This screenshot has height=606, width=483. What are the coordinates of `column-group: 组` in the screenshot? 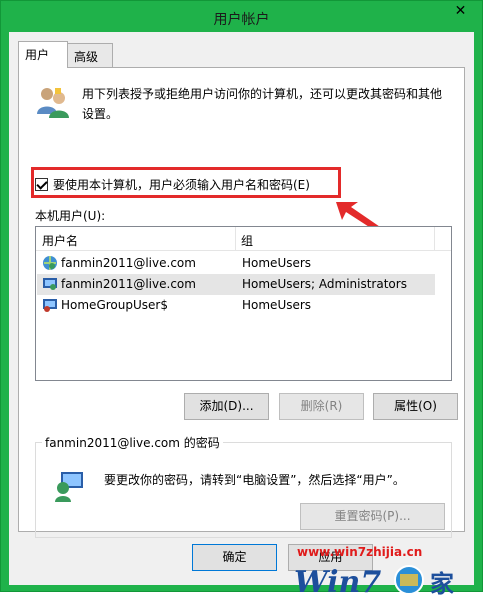 It's located at (247, 240).